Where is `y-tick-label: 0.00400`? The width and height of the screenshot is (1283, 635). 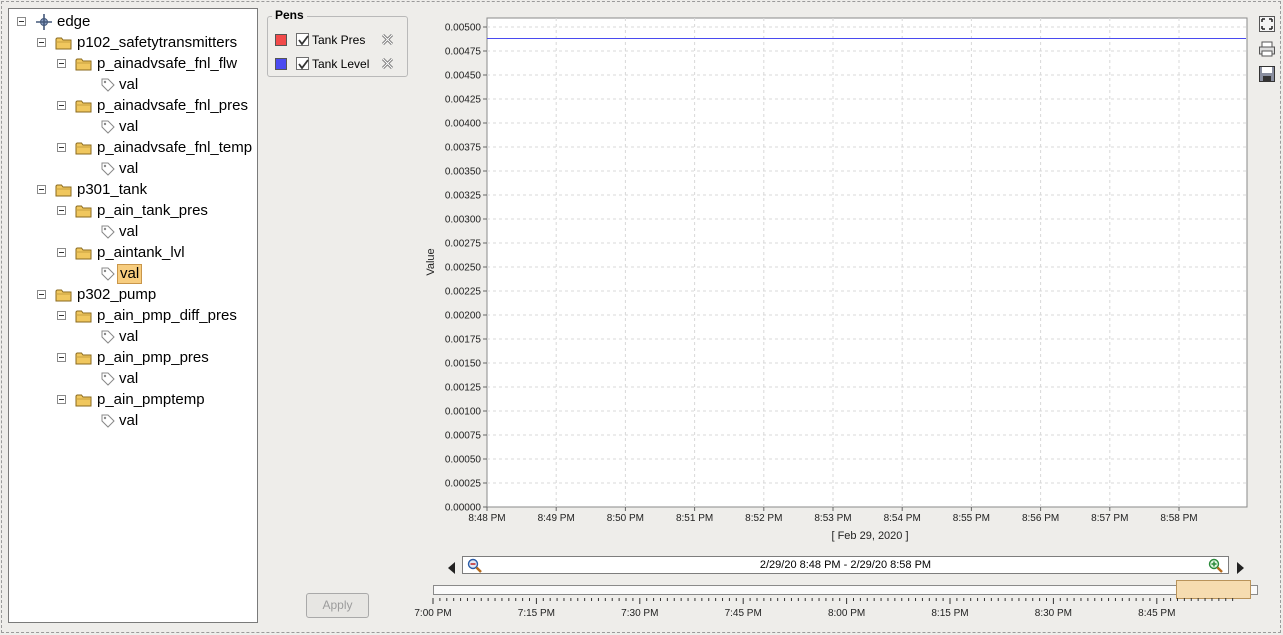
y-tick-label: 0.00400 is located at coordinates (463, 124).